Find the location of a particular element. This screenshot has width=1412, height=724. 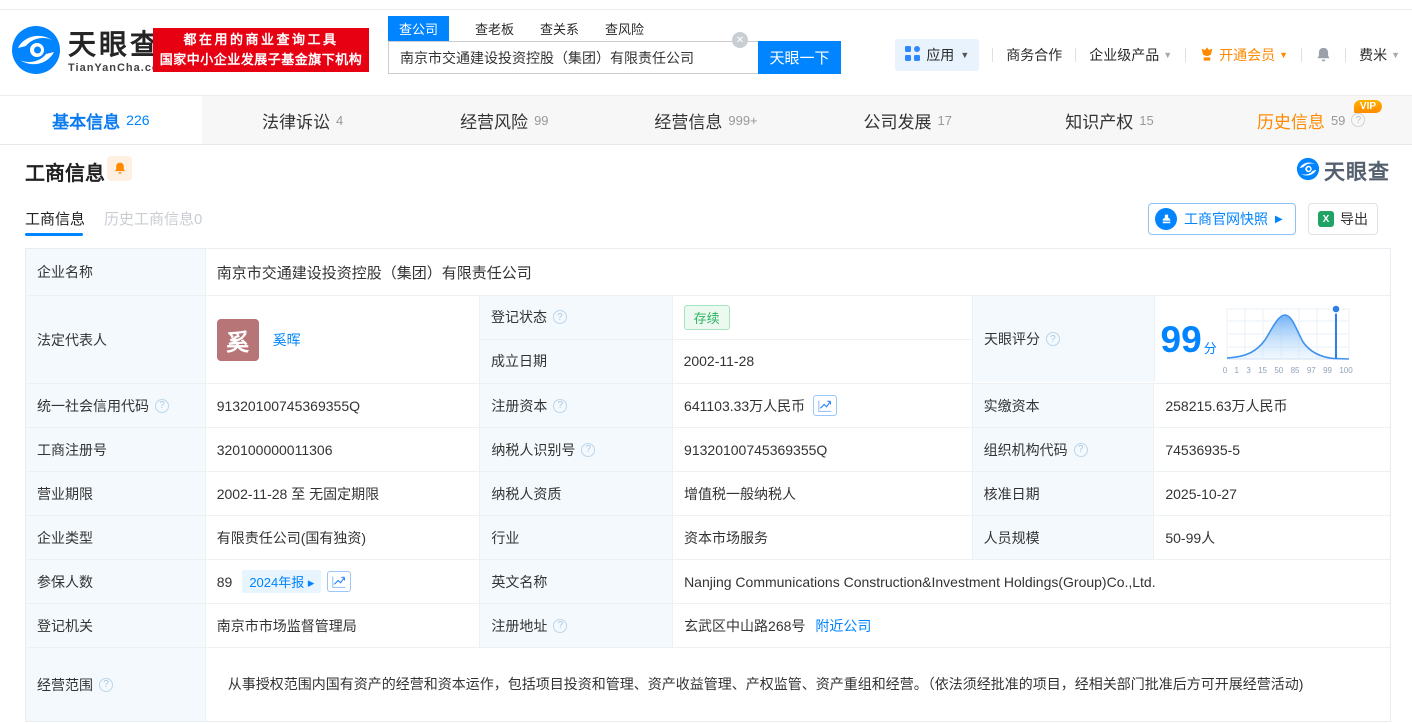

label-text: 天眼评分 is located at coordinates (1011, 339).